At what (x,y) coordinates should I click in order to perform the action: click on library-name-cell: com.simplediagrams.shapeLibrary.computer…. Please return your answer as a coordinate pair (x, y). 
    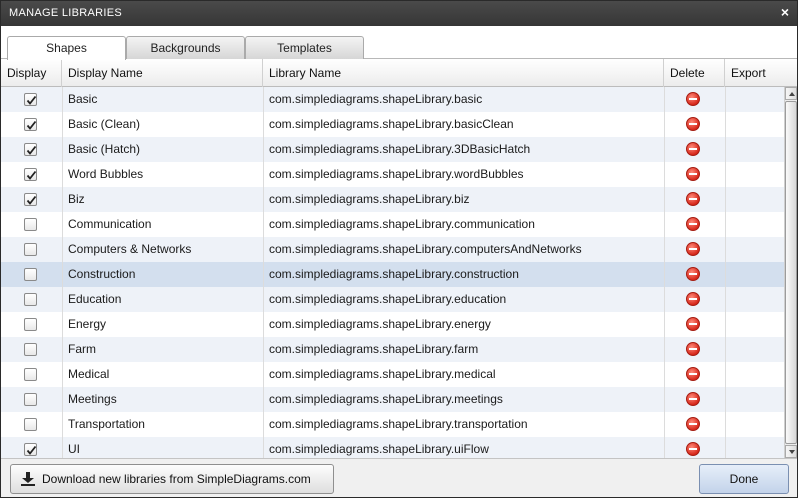
    Looking at the image, I should click on (425, 249).